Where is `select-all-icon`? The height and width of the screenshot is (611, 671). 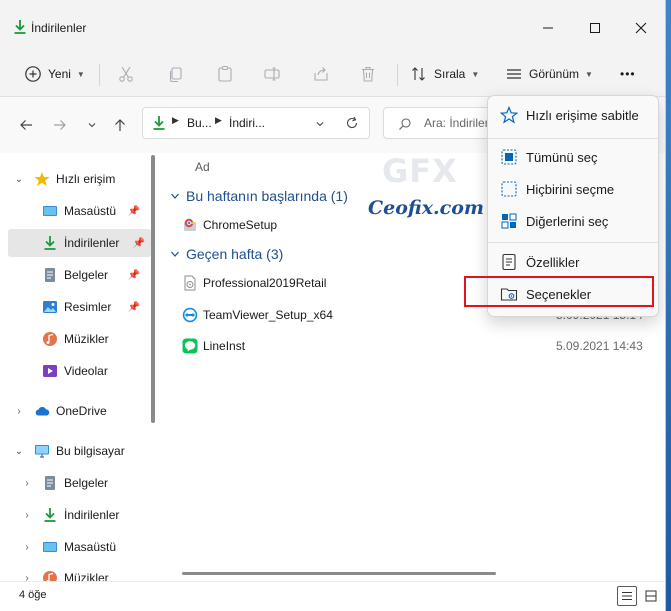
select-all-icon is located at coordinates (509, 157).